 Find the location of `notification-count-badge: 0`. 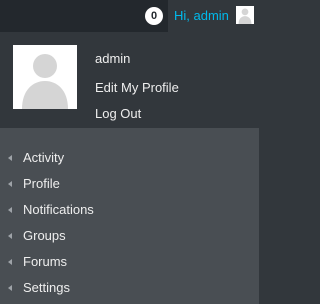

notification-count-badge: 0 is located at coordinates (154, 16).